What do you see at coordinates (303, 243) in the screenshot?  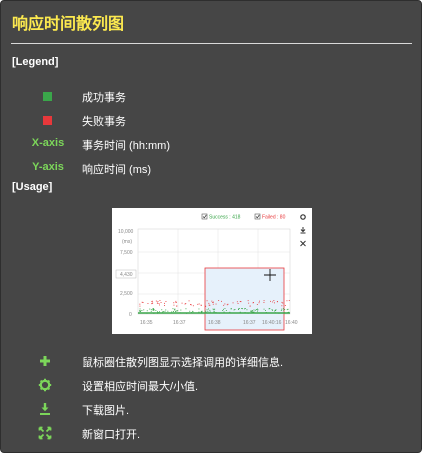 I see `thumb-expand-icon` at bounding box center [303, 243].